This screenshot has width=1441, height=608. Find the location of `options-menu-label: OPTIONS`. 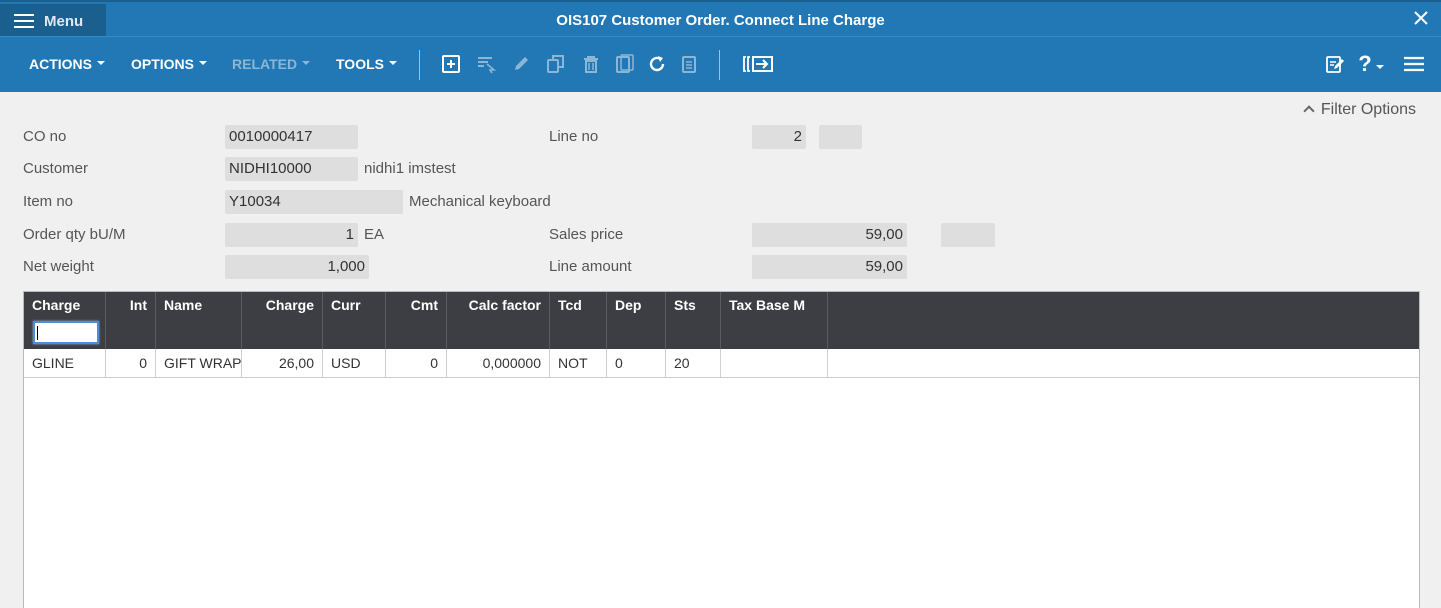

options-menu-label: OPTIONS is located at coordinates (163, 64).